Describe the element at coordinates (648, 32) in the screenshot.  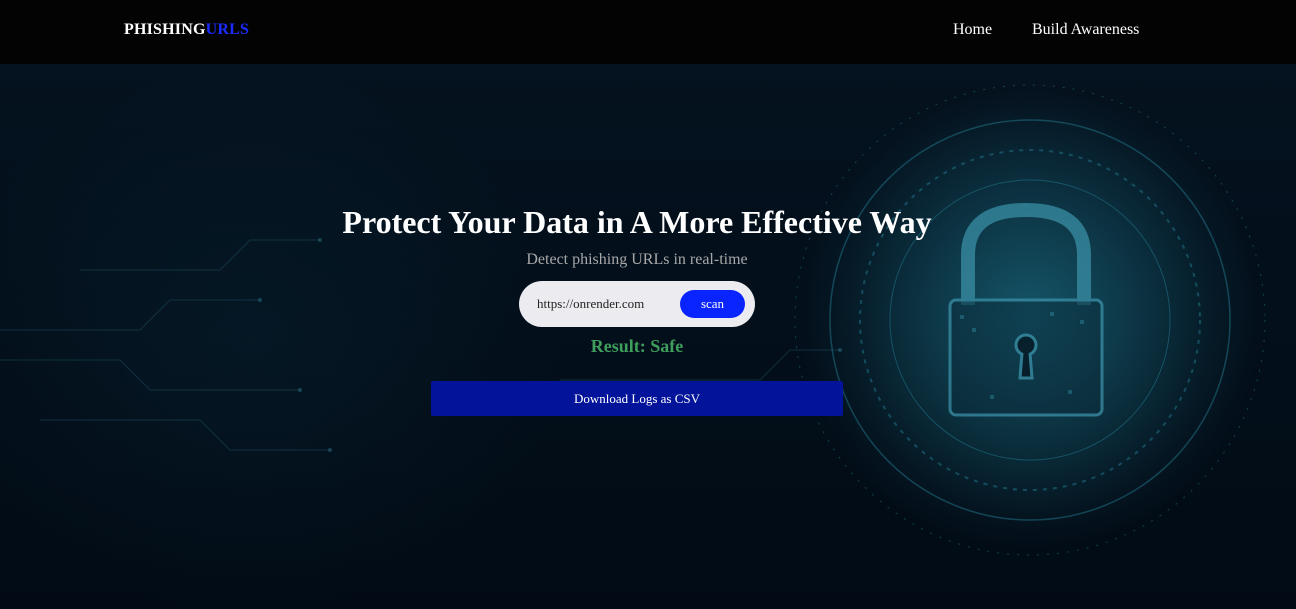
I see `navbar: PHISHINGURLS Home Build Awareness` at that location.